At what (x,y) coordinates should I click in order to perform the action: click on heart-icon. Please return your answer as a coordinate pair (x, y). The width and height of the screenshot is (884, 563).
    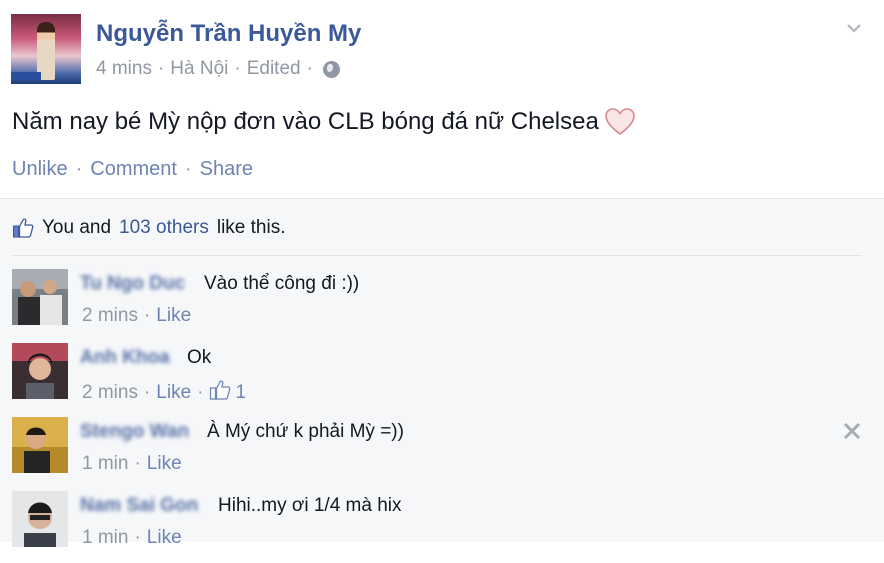
    Looking at the image, I should click on (620, 122).